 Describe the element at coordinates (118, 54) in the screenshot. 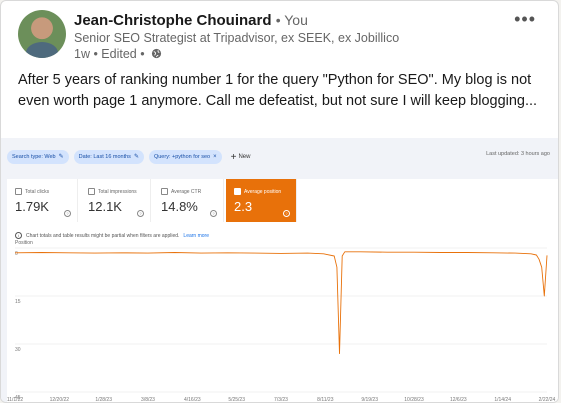

I see `post-meta: 1w • Edited •` at that location.